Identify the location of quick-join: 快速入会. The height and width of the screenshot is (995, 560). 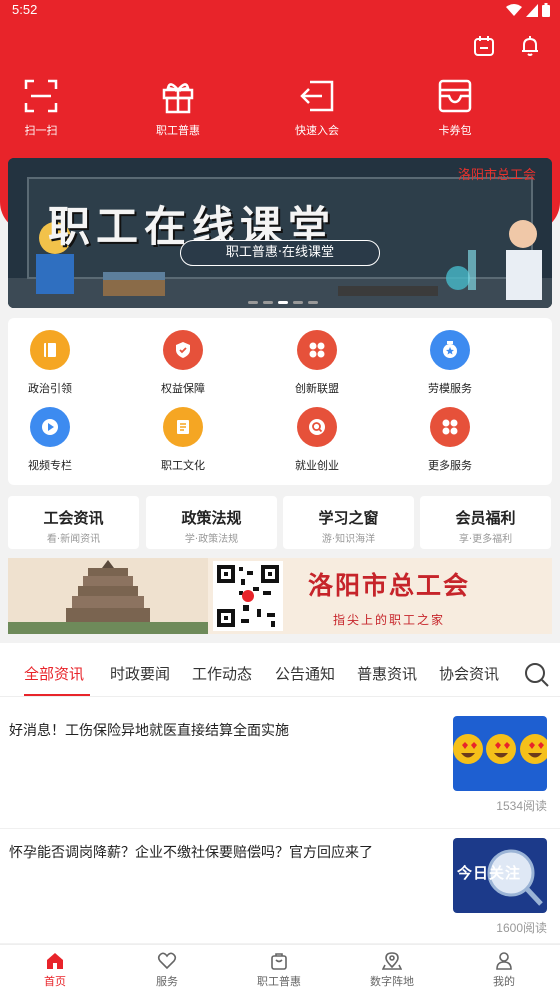
(317, 108).